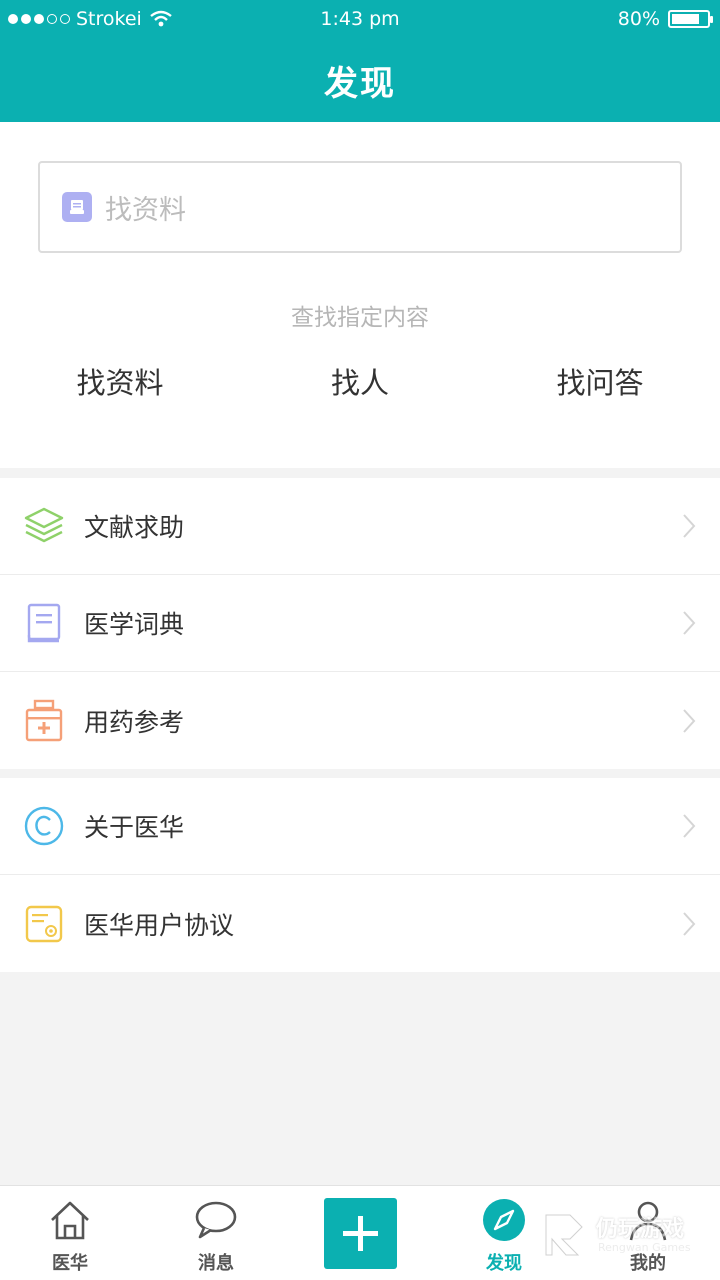 This screenshot has width=720, height=1280. What do you see at coordinates (44, 526) in the screenshot?
I see `layers-icon` at bounding box center [44, 526].